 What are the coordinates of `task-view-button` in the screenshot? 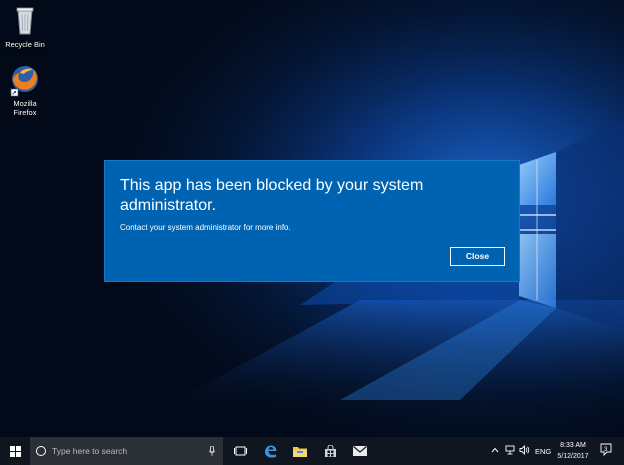 It's located at (240, 451).